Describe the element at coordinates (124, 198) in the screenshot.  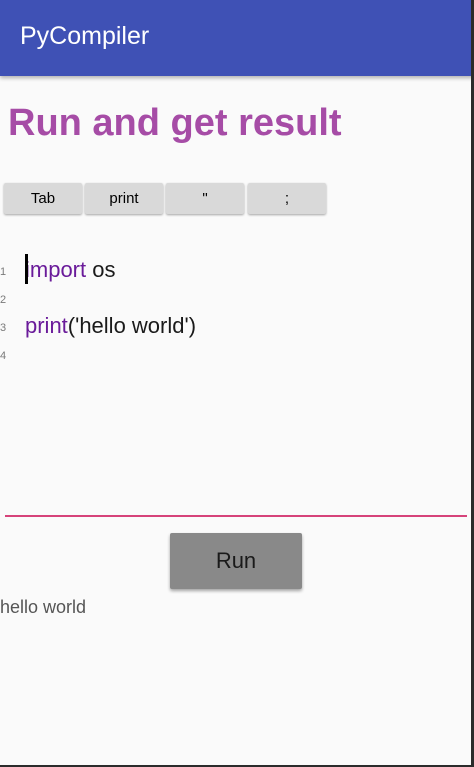
I see `print-key-button: print` at that location.